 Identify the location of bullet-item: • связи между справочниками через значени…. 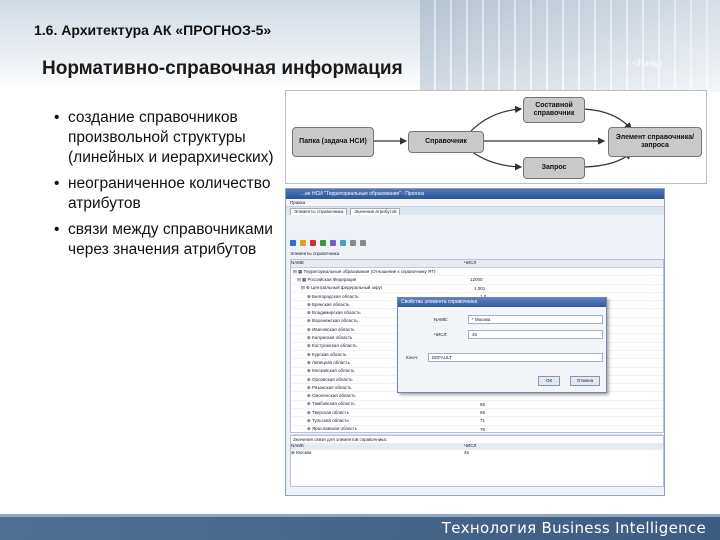
(163, 239).